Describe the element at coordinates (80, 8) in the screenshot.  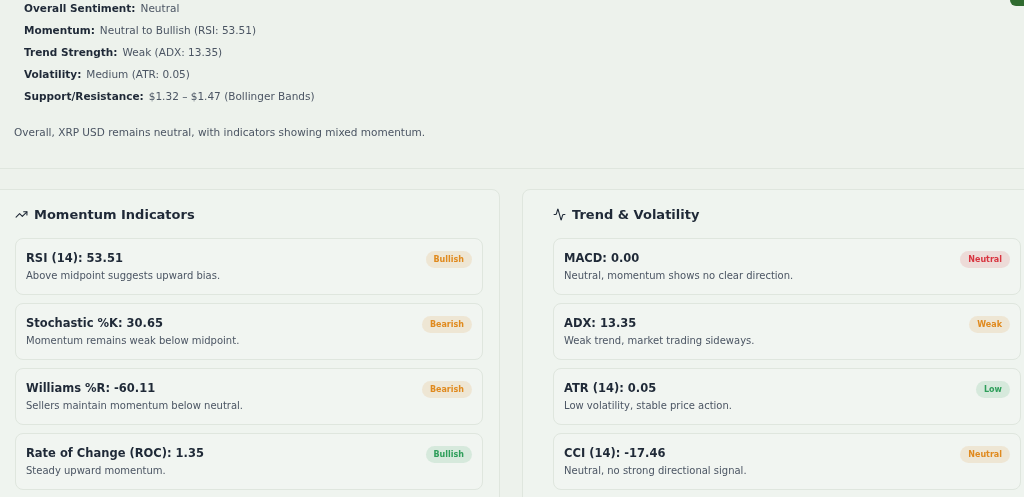
I see `summary-label: Overall Sentiment:` at that location.